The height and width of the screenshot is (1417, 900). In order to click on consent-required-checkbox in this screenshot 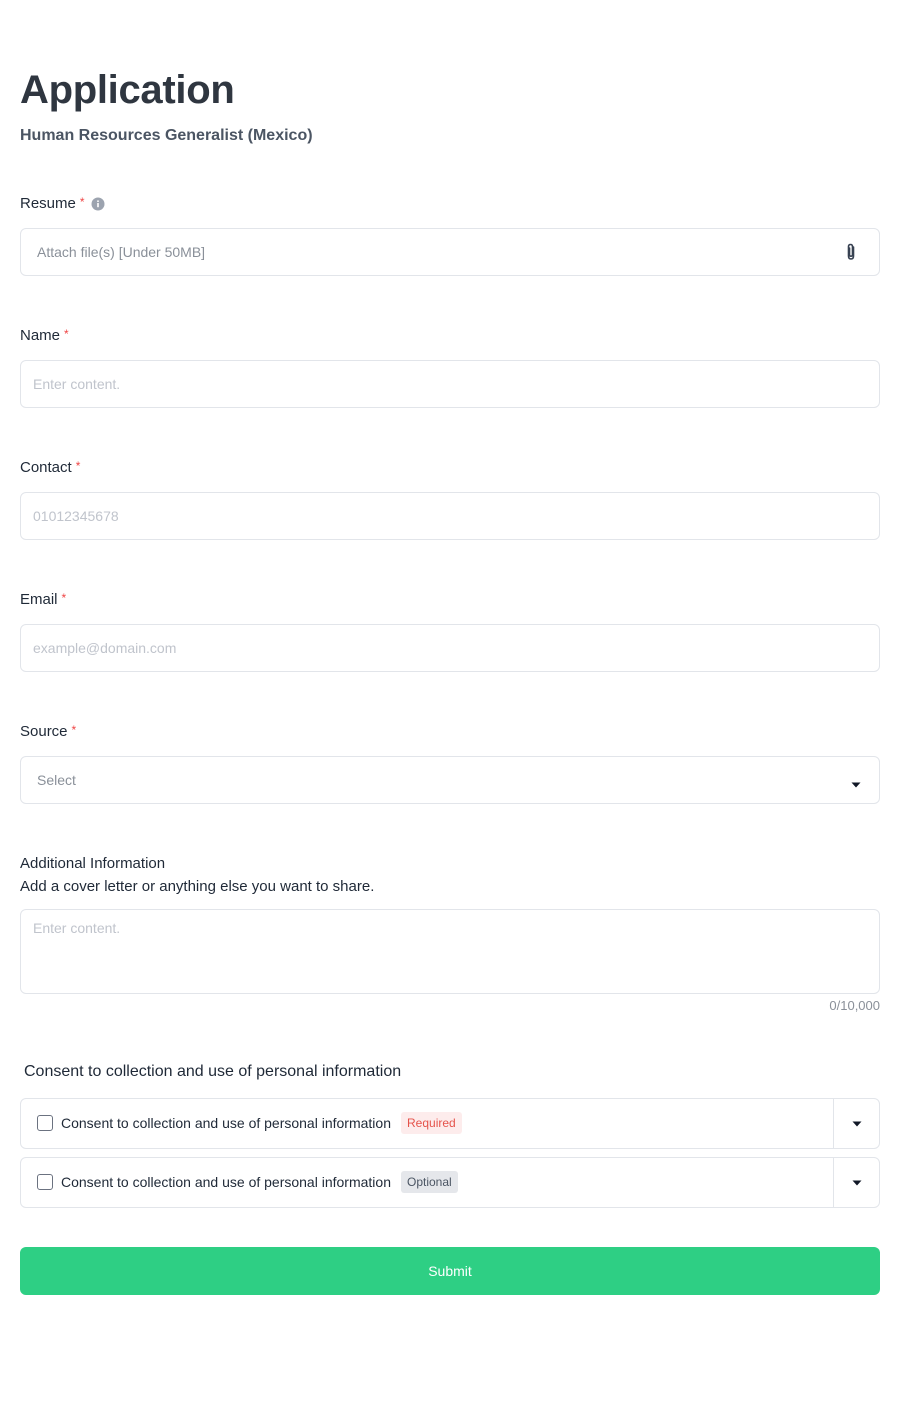, I will do `click(45, 1123)`.